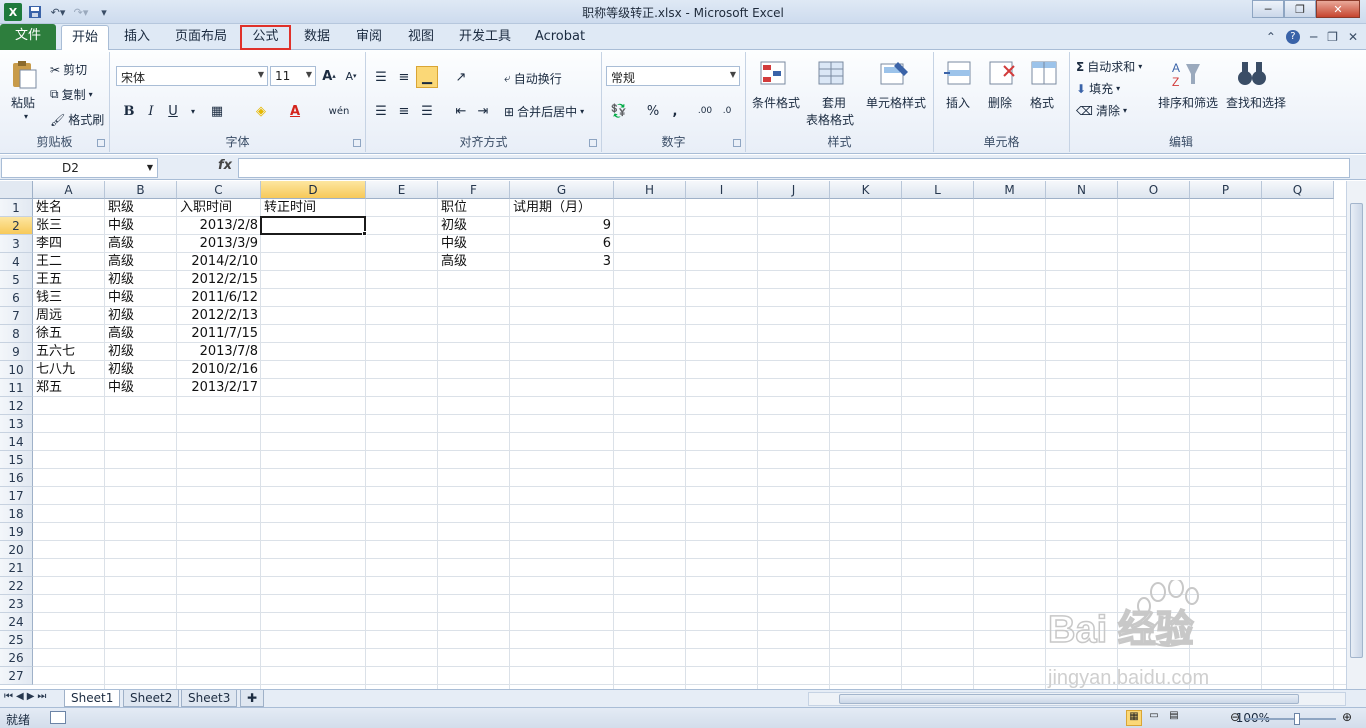  What do you see at coordinates (31, 696) in the screenshot?
I see `next-sheet-icon: ▶` at bounding box center [31, 696].